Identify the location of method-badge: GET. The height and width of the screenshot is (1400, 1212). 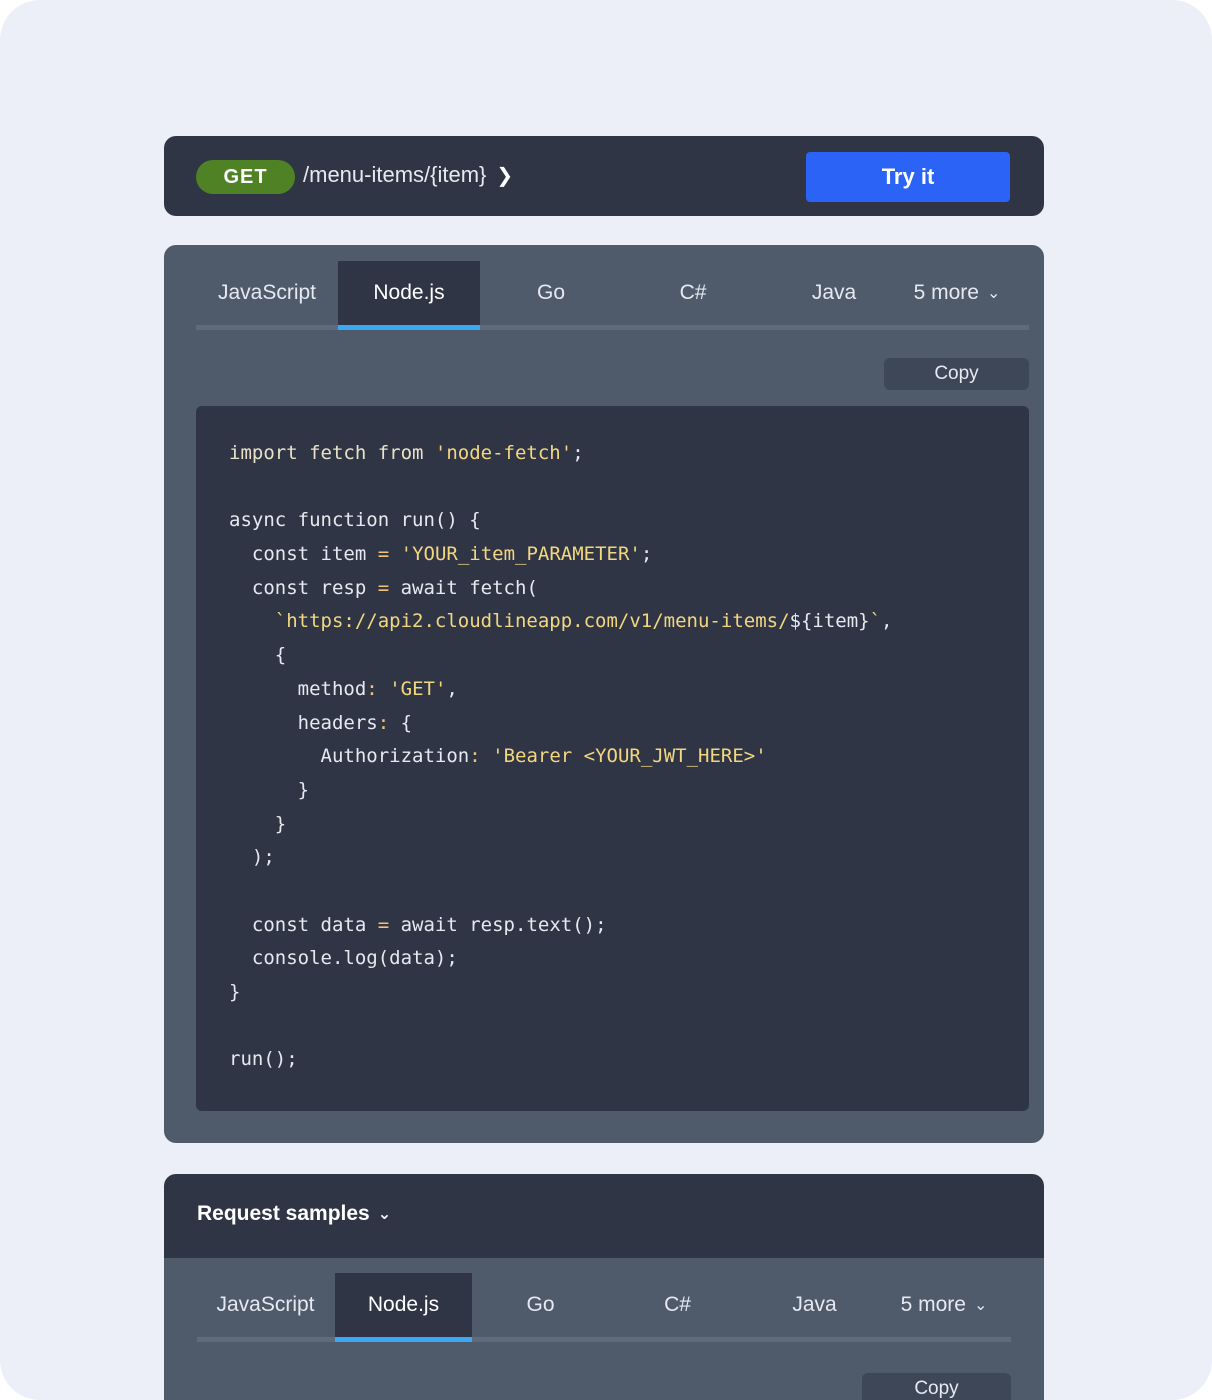
(245, 177).